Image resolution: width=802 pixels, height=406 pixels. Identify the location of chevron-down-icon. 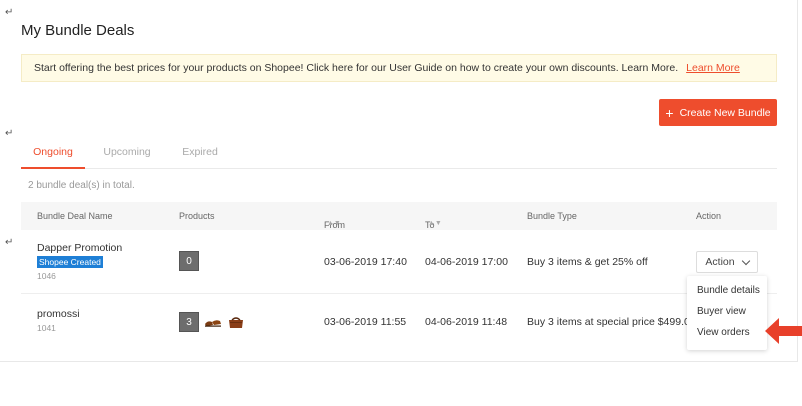
(745, 260).